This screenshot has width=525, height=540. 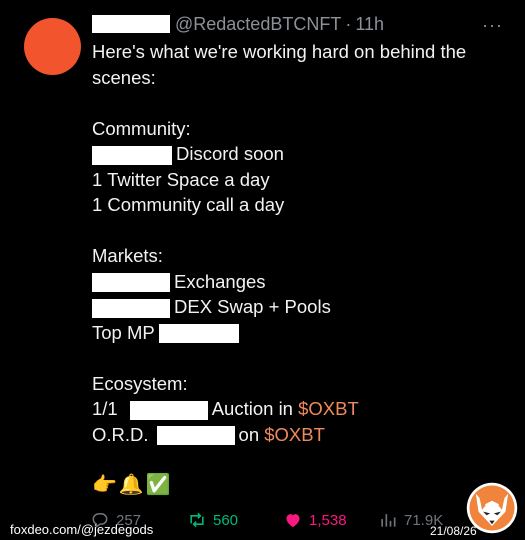 What do you see at coordinates (328, 520) in the screenshot?
I see `like-count: 1,538` at bounding box center [328, 520].